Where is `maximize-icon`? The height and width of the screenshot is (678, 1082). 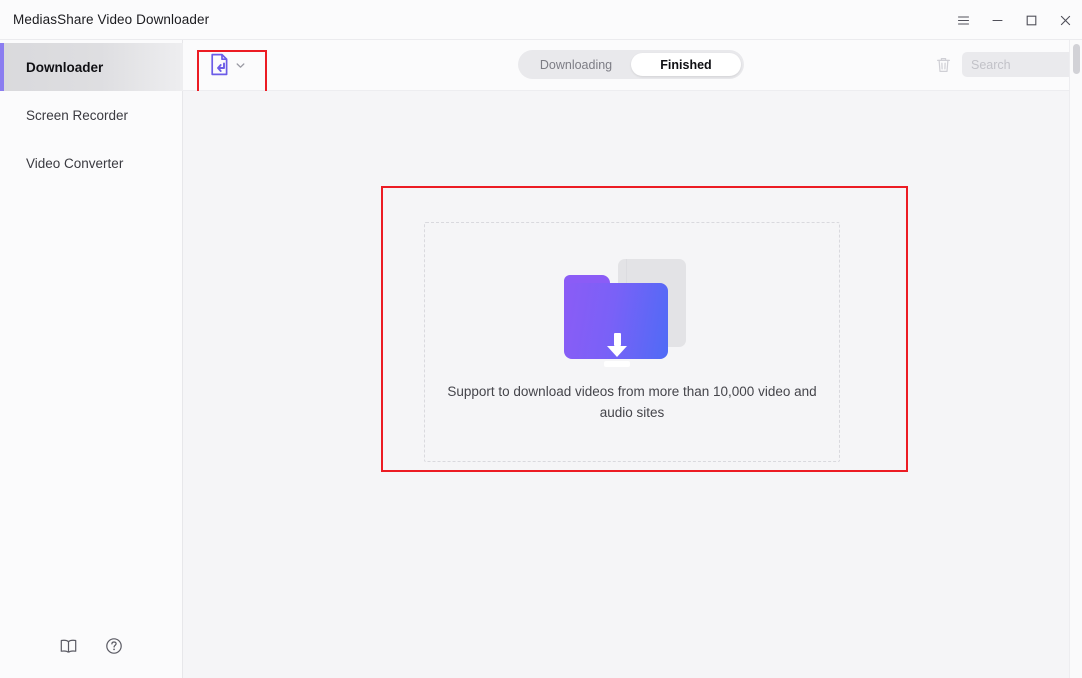 maximize-icon is located at coordinates (1031, 20).